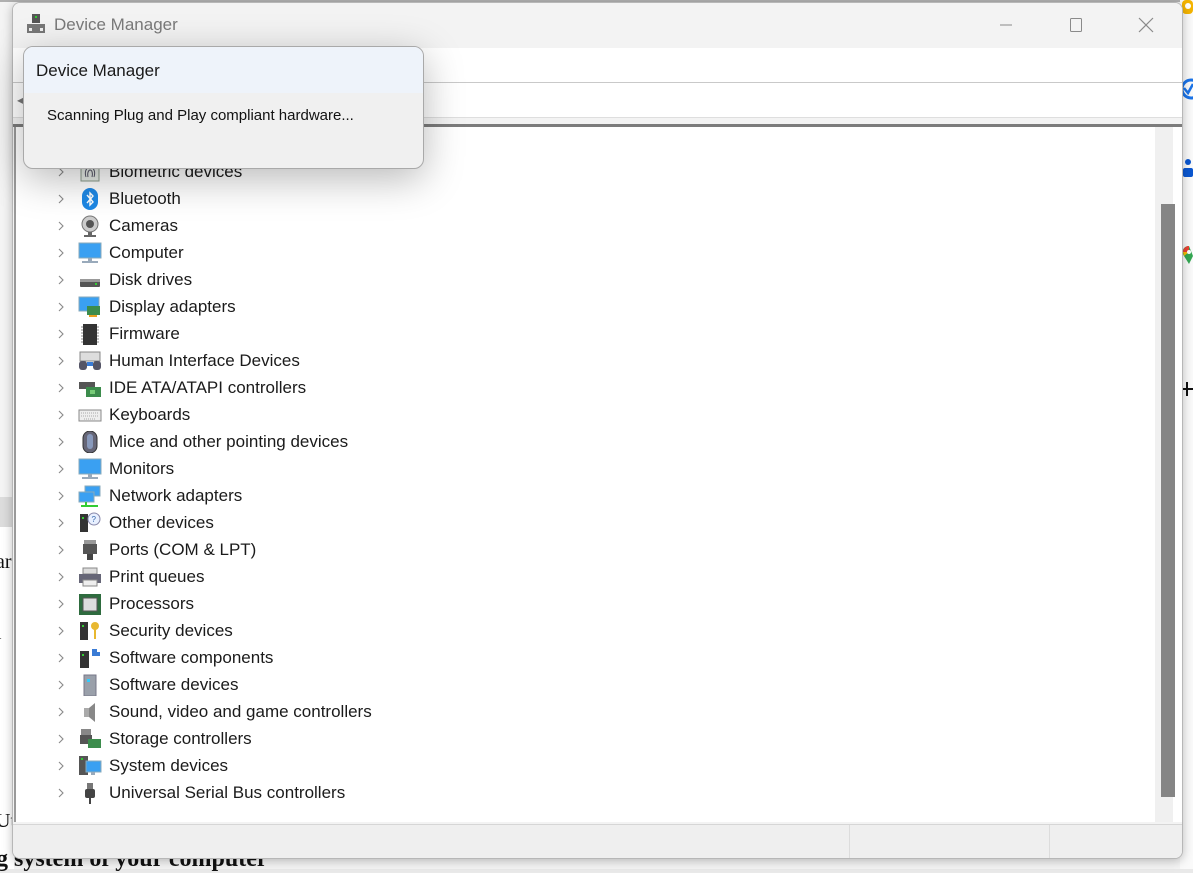 The width and height of the screenshot is (1193, 873). What do you see at coordinates (256, 523) in the screenshot?
I see `tree-item: ? Other devices` at bounding box center [256, 523].